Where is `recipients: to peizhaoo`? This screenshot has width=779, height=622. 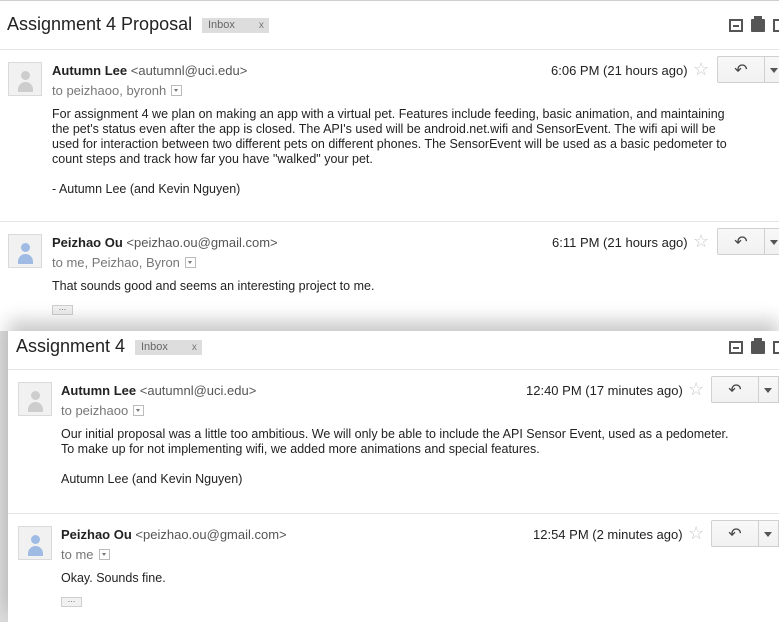
recipients: to peizhaoo is located at coordinates (103, 410).